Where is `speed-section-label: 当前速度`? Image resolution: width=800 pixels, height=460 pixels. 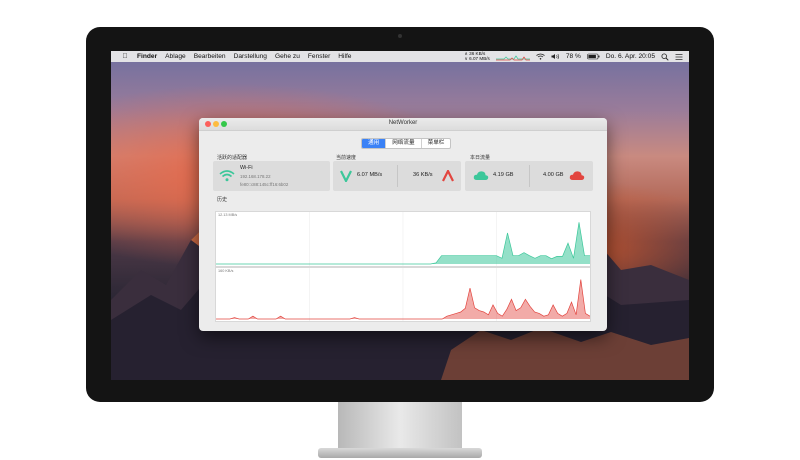
speed-section-label: 当前速度 is located at coordinates (346, 158).